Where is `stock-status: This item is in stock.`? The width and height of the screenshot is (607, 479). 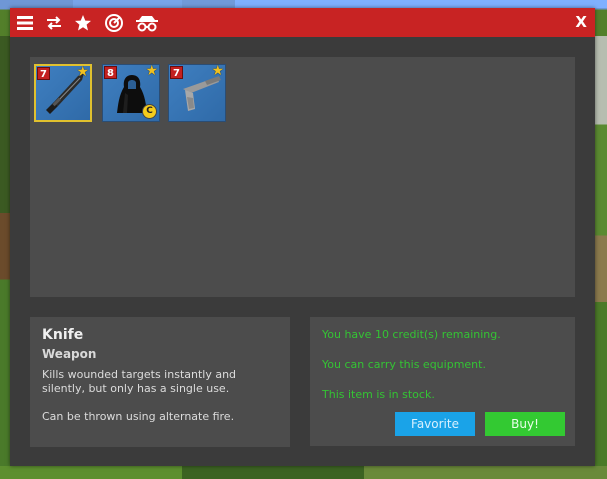
stock-status: This item is in stock. is located at coordinates (378, 394).